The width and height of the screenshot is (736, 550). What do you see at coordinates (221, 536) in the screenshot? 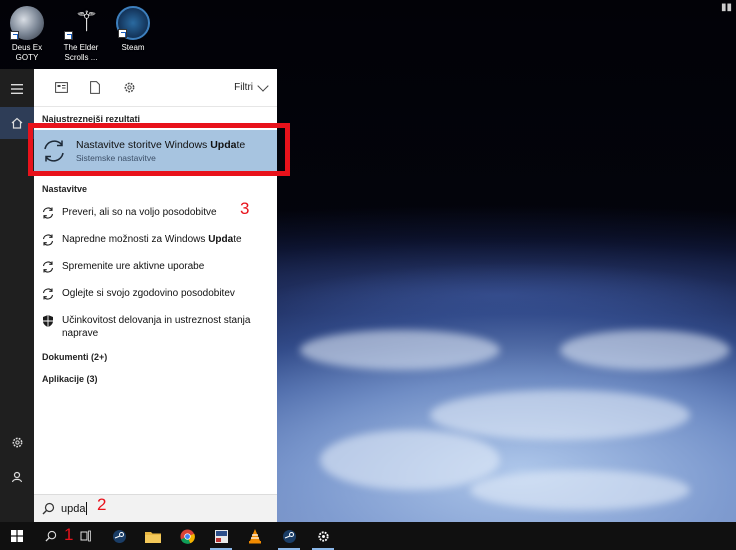
I see `app-icon` at bounding box center [221, 536].